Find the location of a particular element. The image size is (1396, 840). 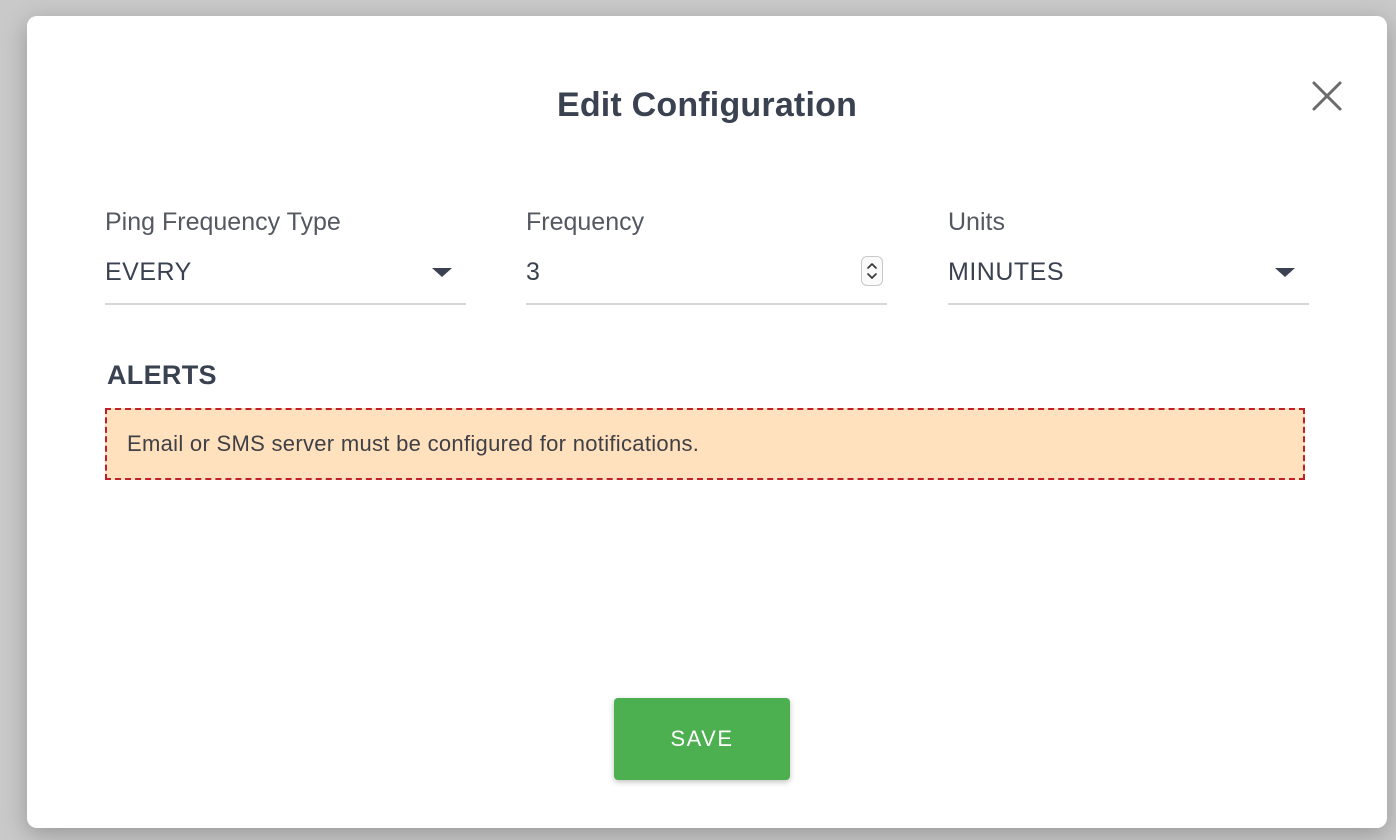

ping-frequency-type-label: Ping Frequency Type is located at coordinates (223, 222).